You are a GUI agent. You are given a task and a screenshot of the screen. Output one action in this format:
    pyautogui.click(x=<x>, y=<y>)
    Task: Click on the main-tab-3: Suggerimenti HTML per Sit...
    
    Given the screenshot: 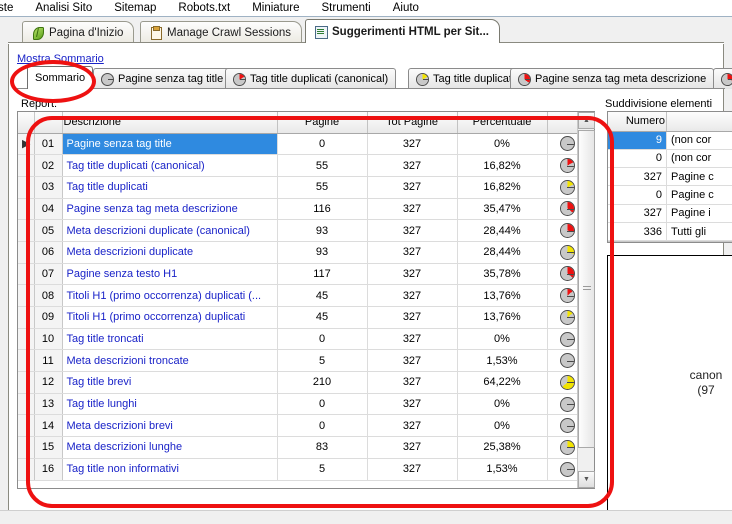 What is the action you would take?
    pyautogui.click(x=402, y=31)
    